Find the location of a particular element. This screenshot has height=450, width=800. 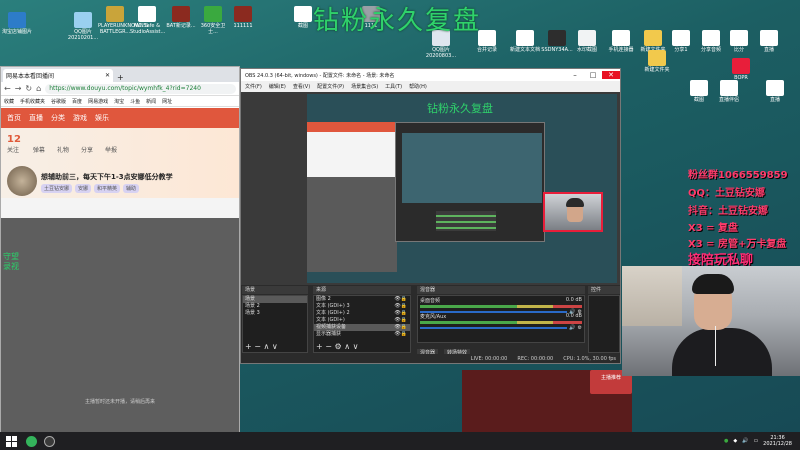

bookmark-item: 网址 is located at coordinates (167, 101).